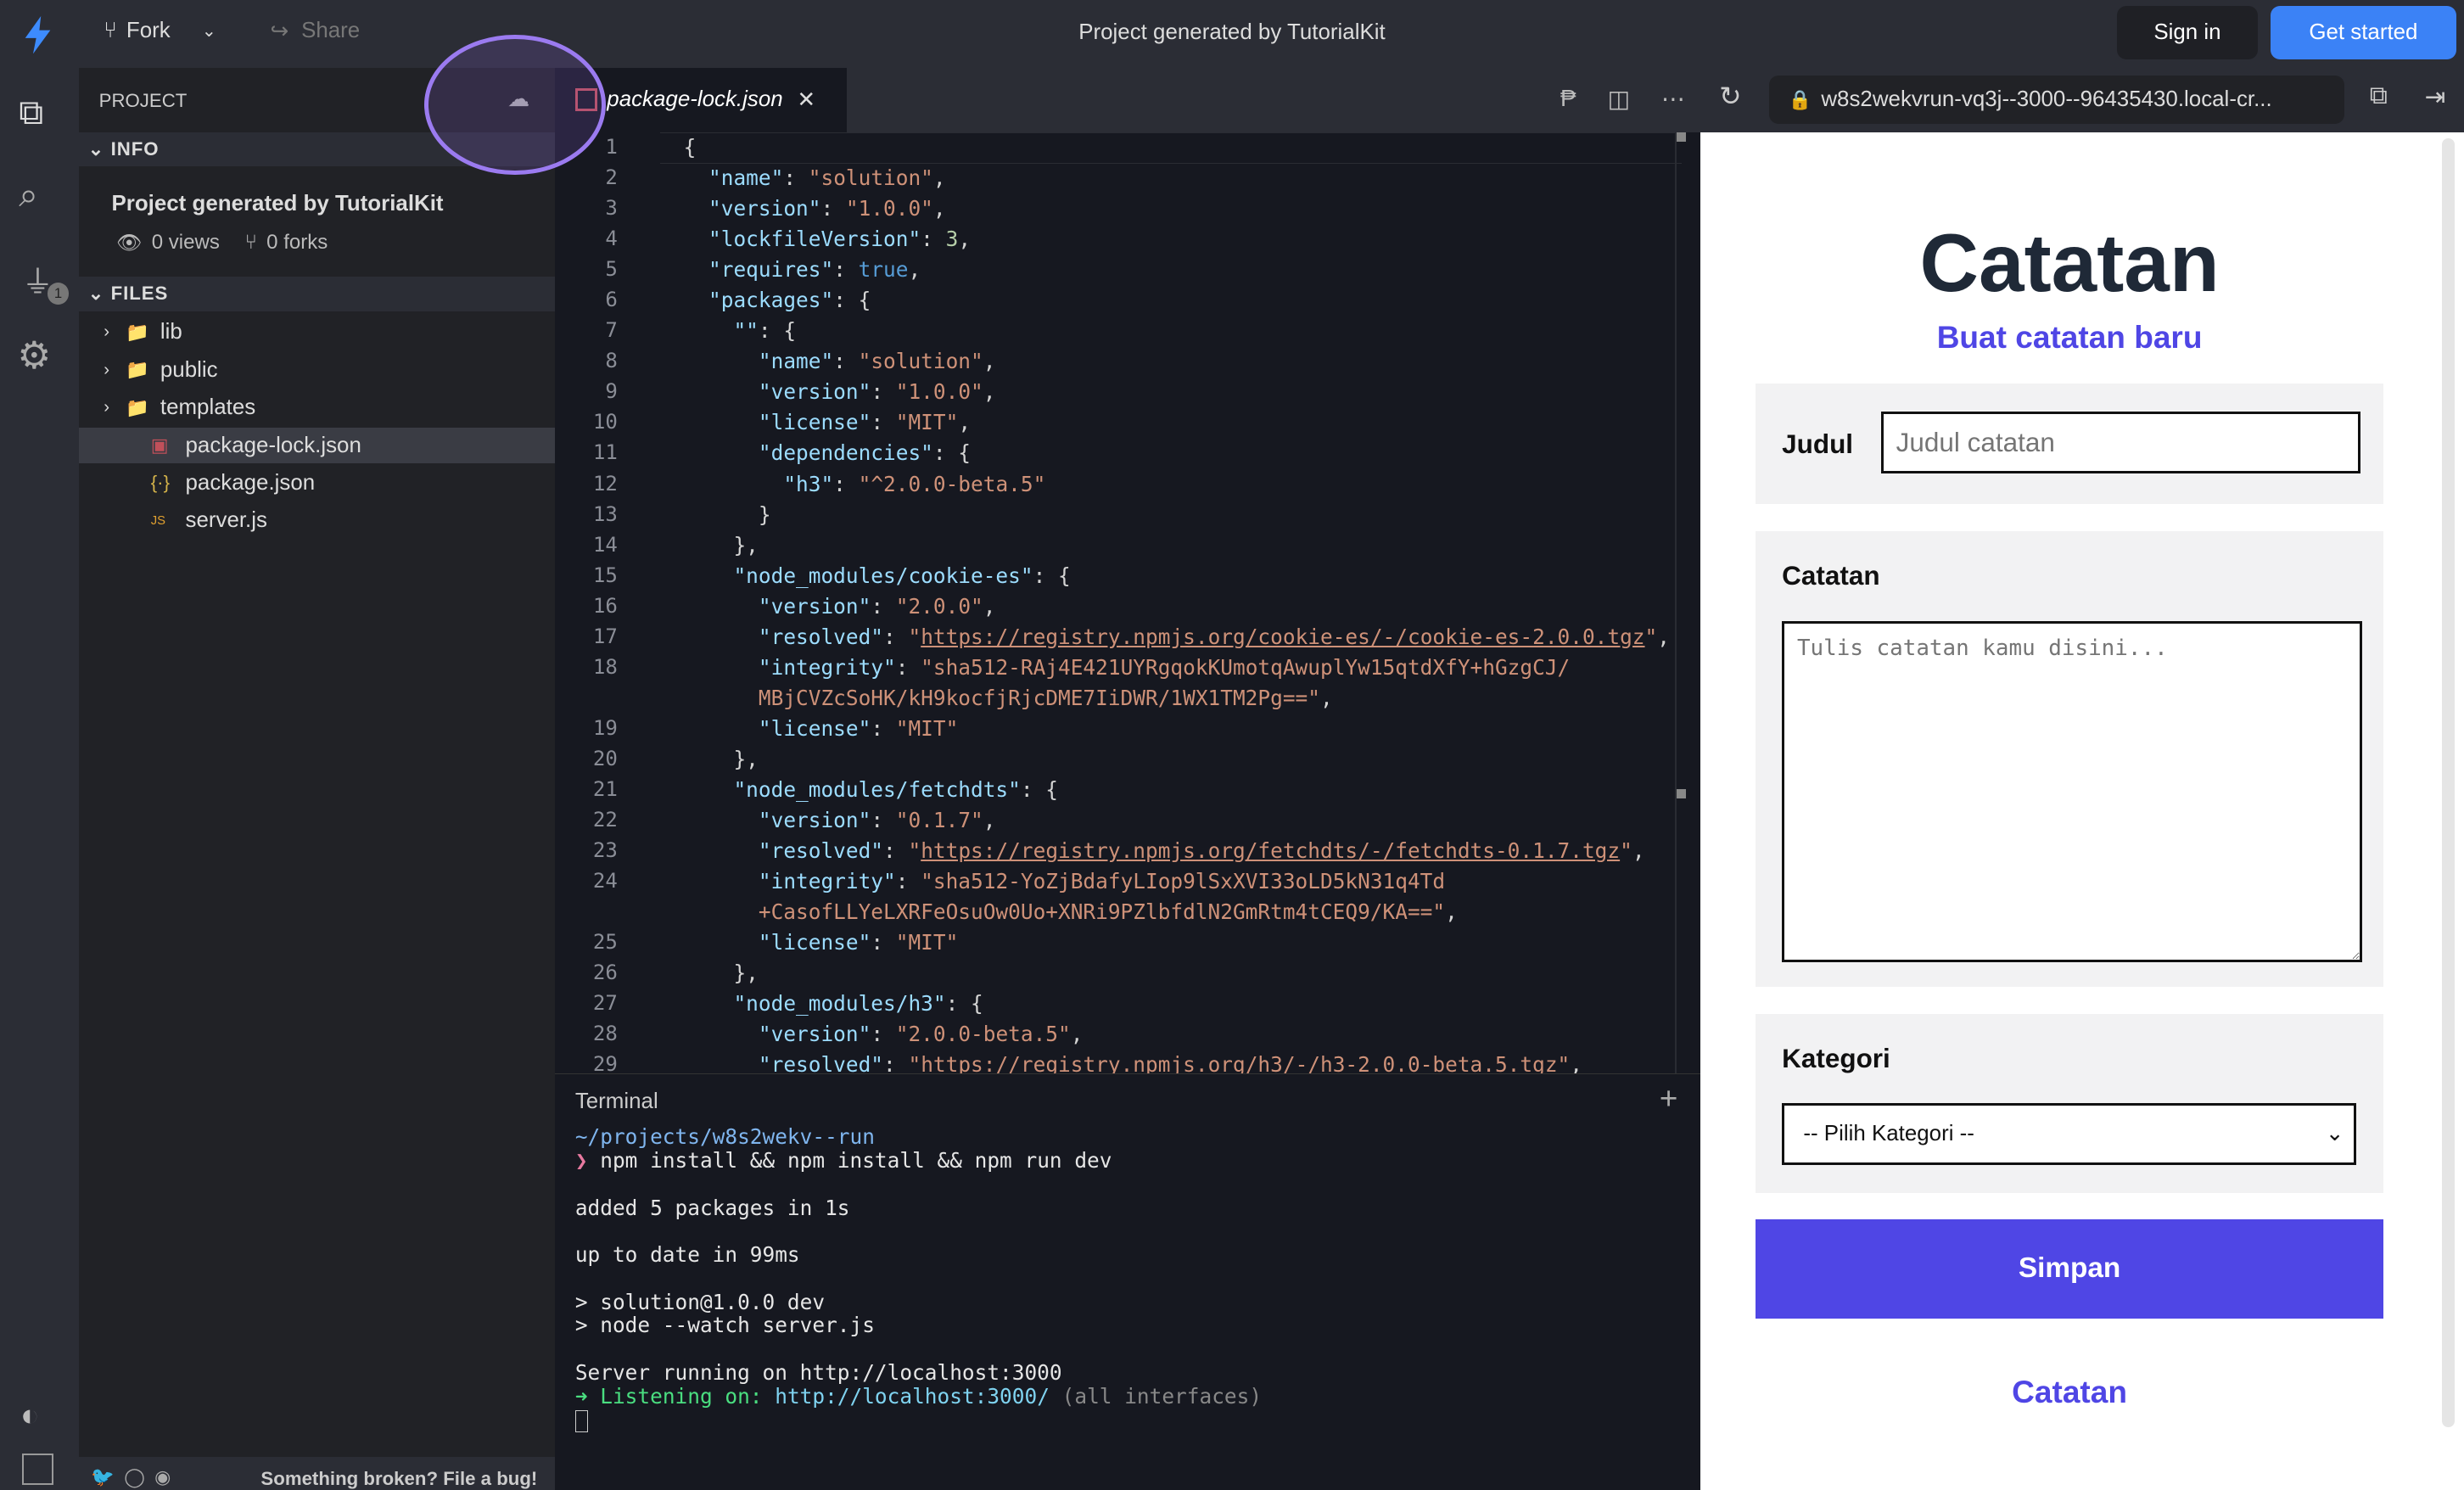  Describe the element at coordinates (37, 1470) in the screenshot. I see `layout-toggle-icon` at that location.